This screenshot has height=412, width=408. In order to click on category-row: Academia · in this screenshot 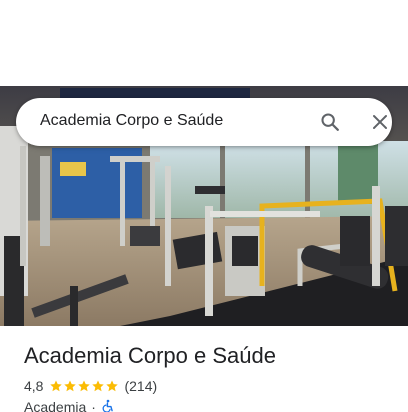, I will do `click(69, 405)`.